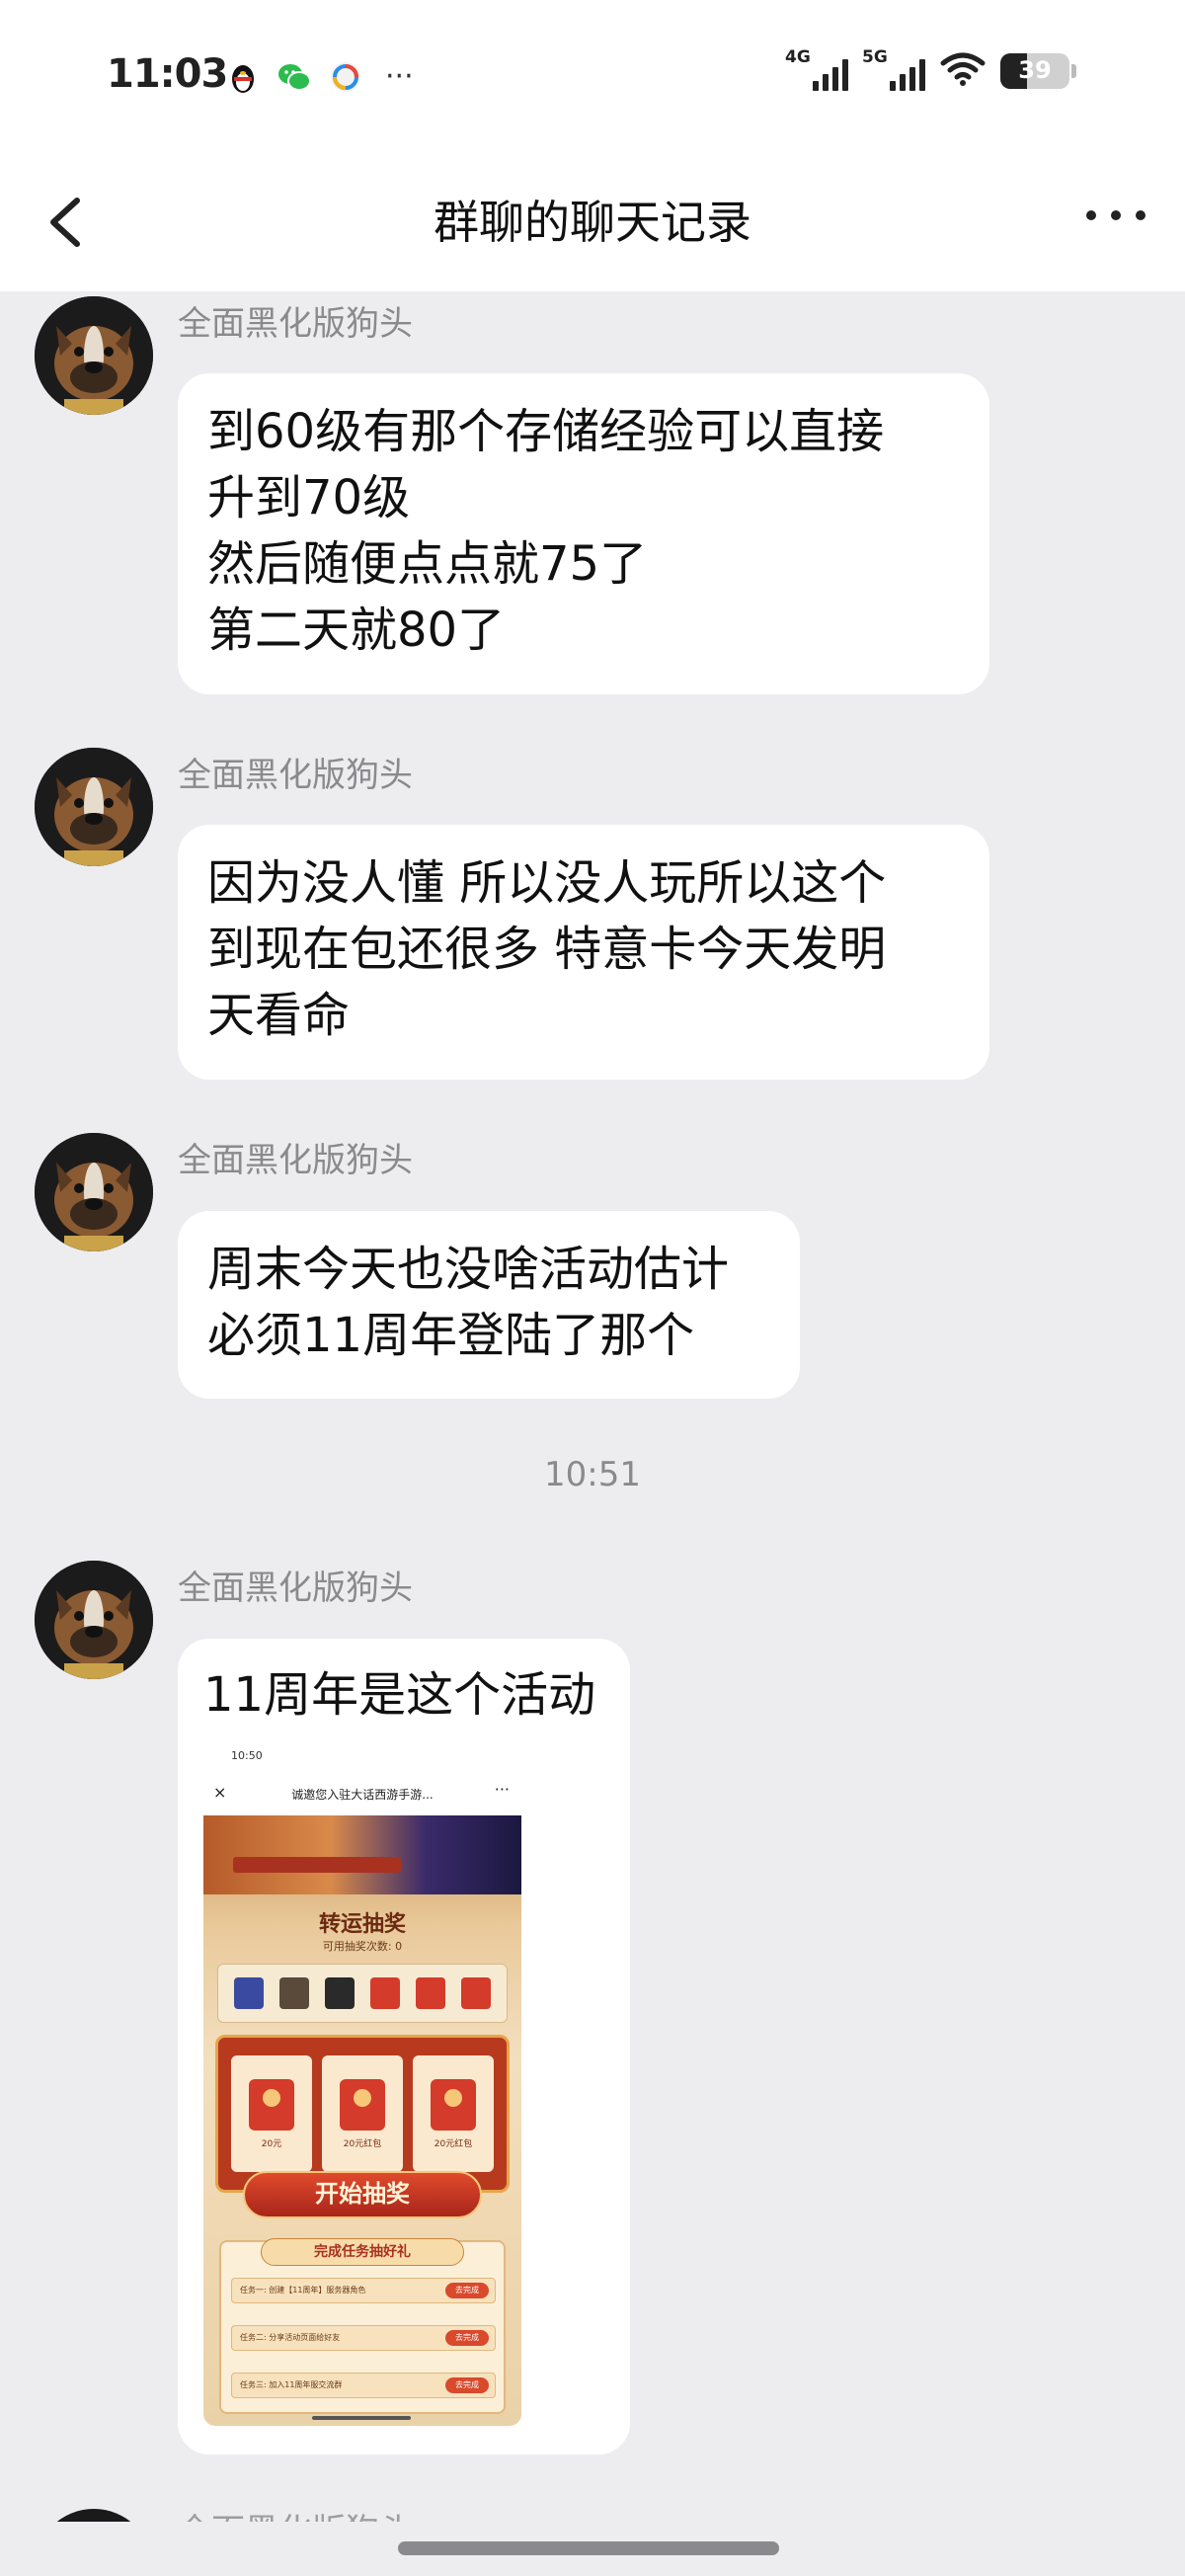 The width and height of the screenshot is (1185, 2576). I want to click on task-row: 任务三: 加入11周年服交流群 去完成, so click(364, 2385).